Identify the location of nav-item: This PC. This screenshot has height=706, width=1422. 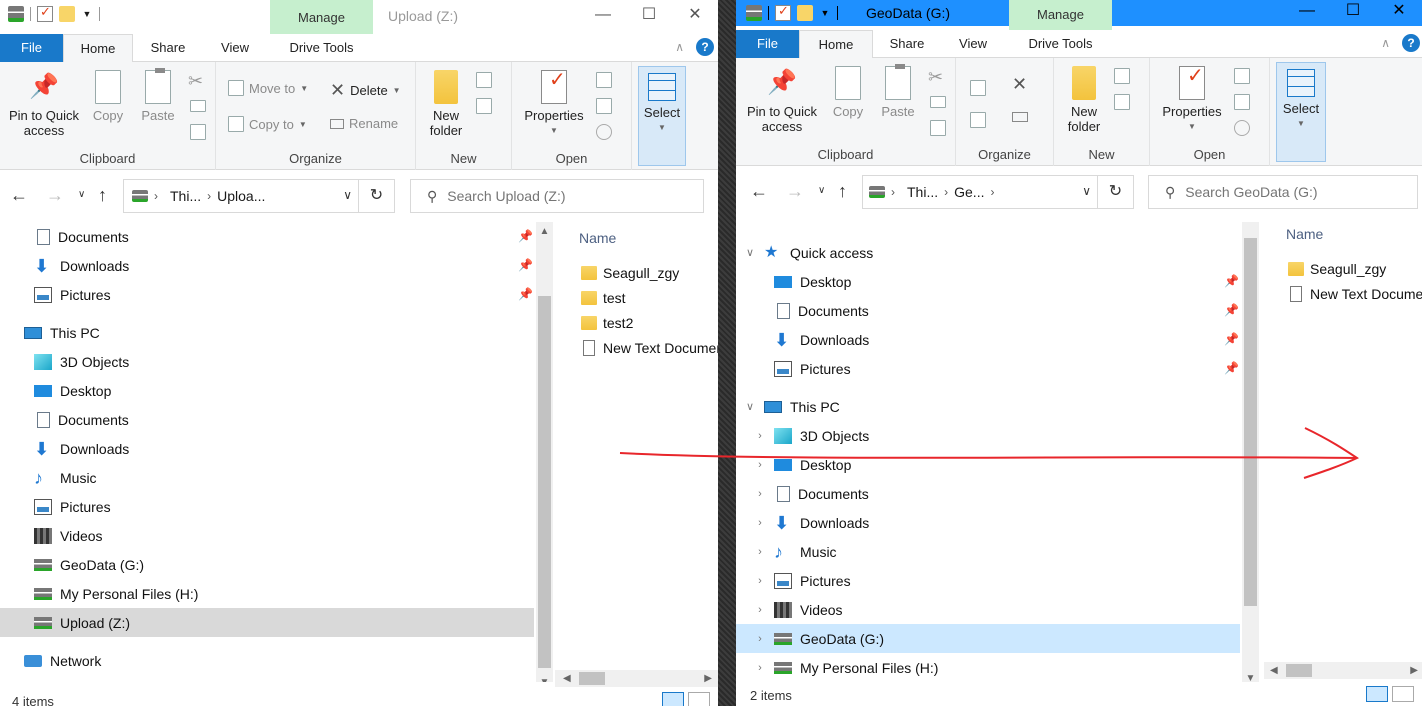
(267, 332).